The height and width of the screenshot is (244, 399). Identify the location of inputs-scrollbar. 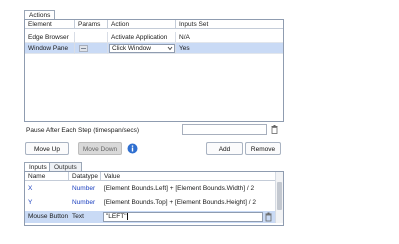
(279, 197).